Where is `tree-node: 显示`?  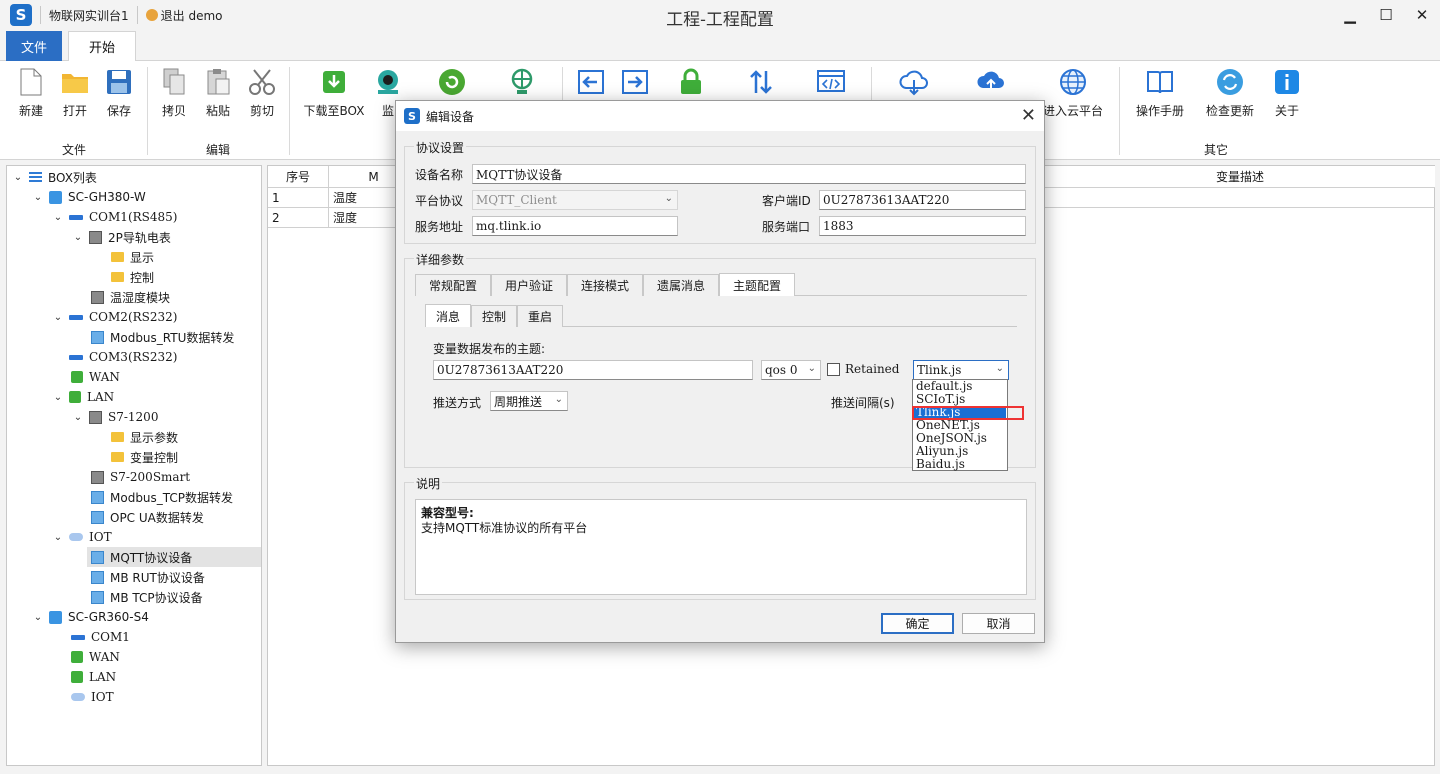
tree-node: 显示 is located at coordinates (132, 257).